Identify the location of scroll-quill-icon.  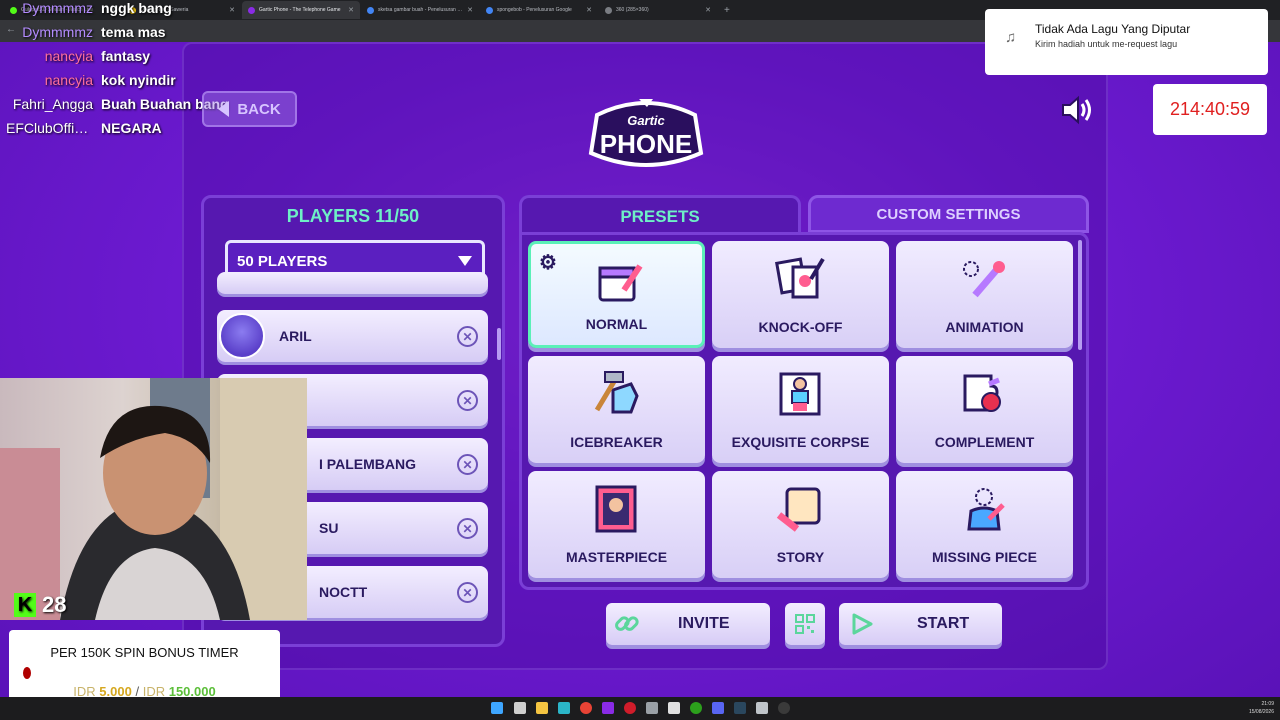
(798, 509).